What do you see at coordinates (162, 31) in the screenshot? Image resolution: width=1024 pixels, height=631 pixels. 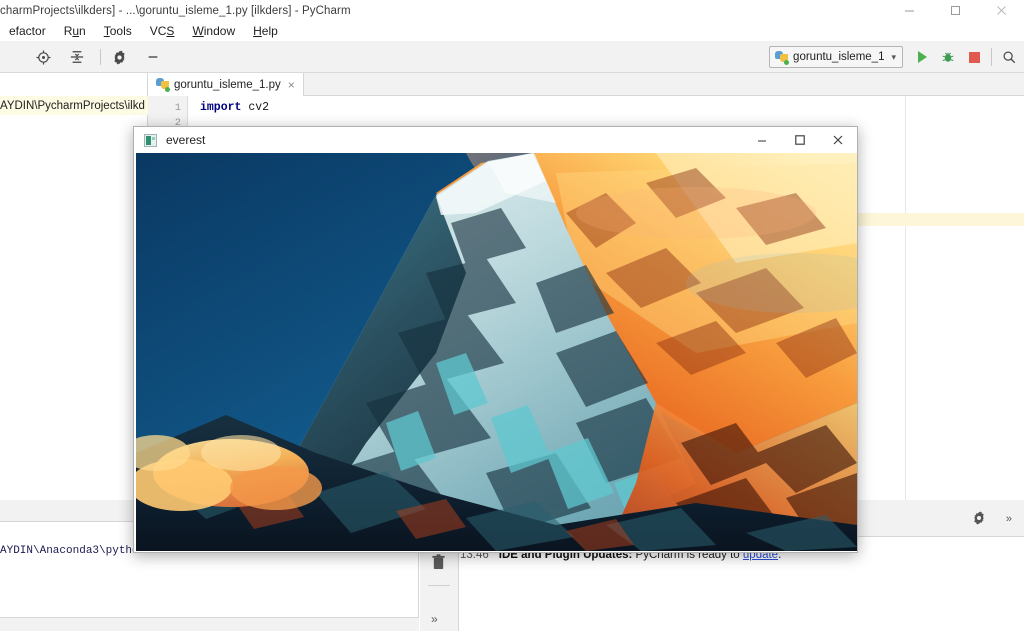 I see `menu-vcs: VCS` at bounding box center [162, 31].